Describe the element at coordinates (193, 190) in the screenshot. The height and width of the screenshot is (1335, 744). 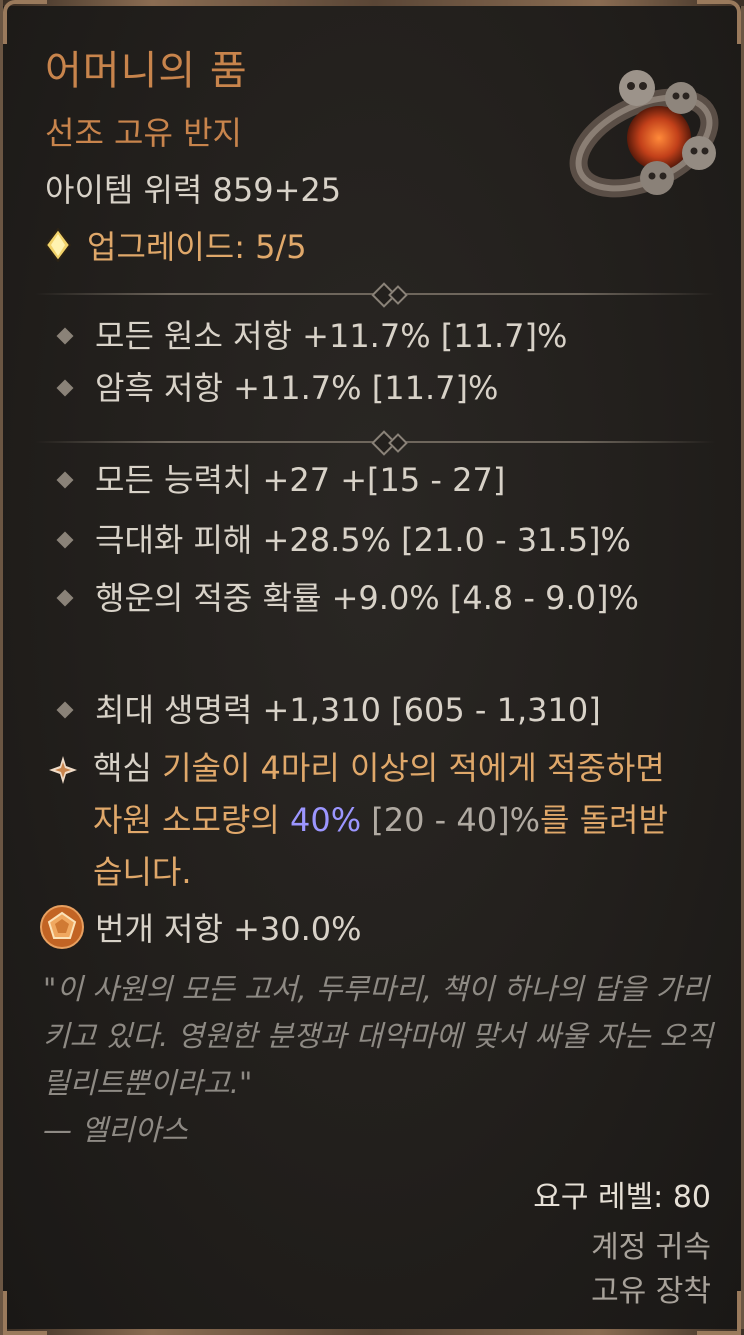
I see `item-power: 아이템 위력 859+25` at that location.